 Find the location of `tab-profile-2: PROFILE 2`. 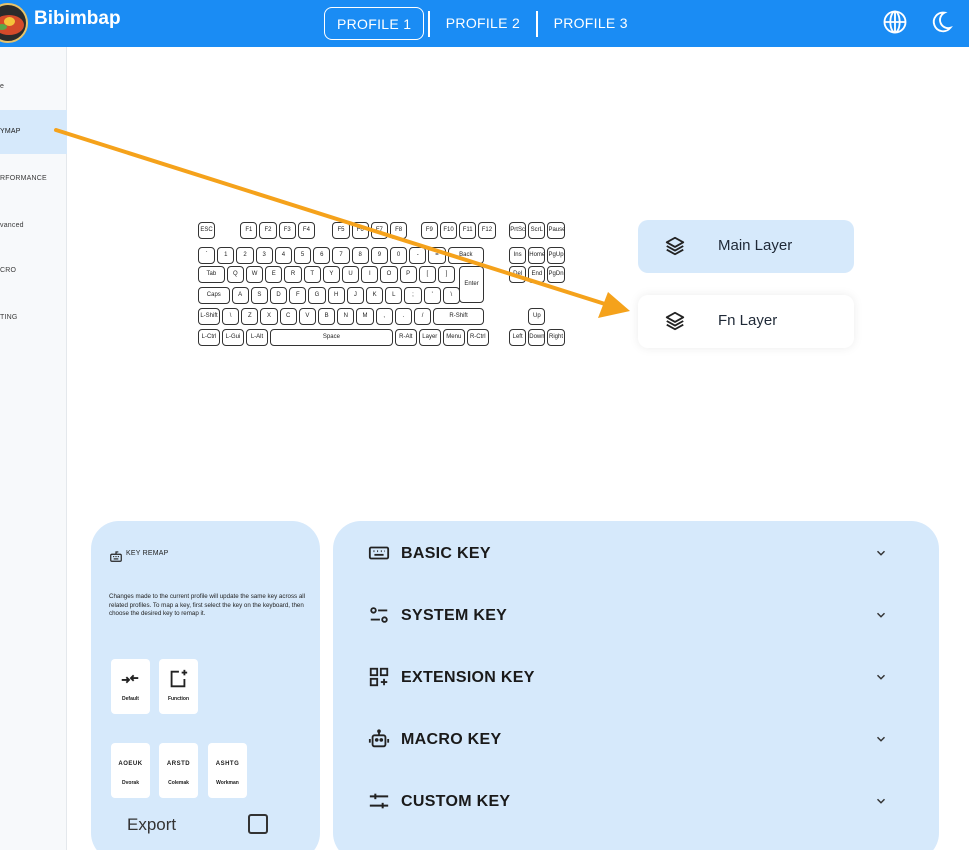

tab-profile-2: PROFILE 2 is located at coordinates (483, 23).